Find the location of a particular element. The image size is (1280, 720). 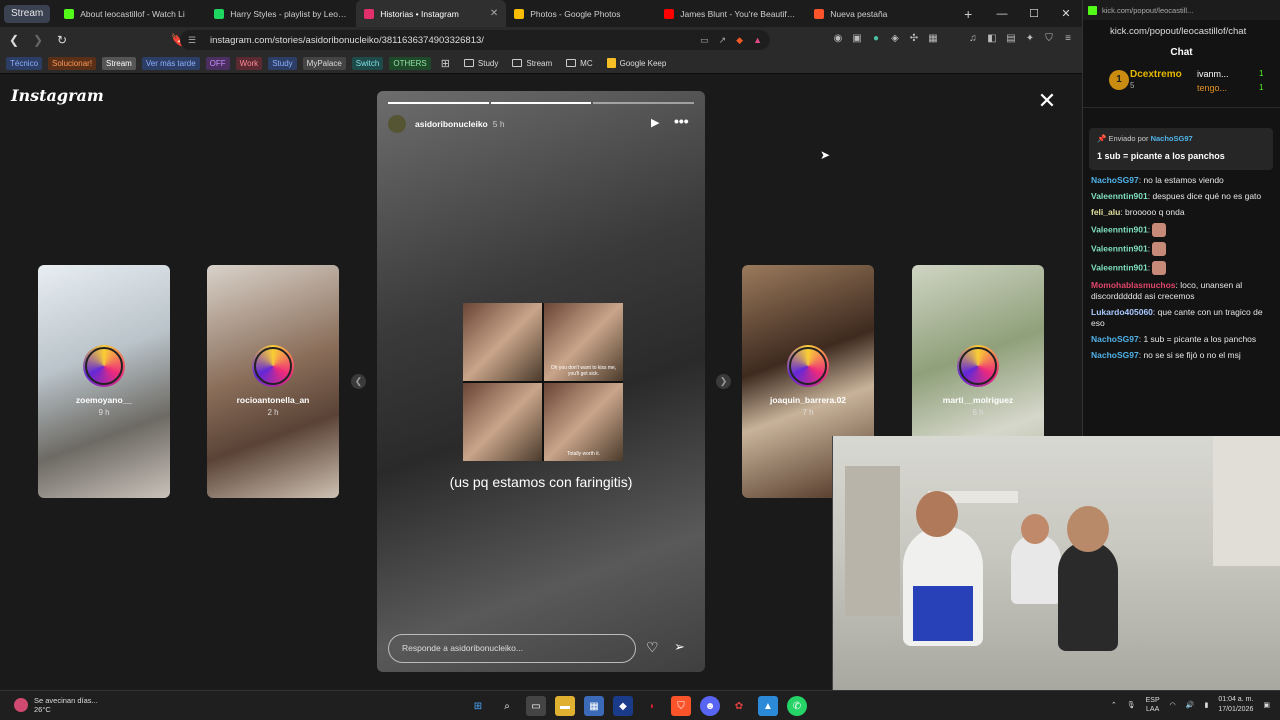

bookmark-folder: Google Keep is located at coordinates (637, 63).